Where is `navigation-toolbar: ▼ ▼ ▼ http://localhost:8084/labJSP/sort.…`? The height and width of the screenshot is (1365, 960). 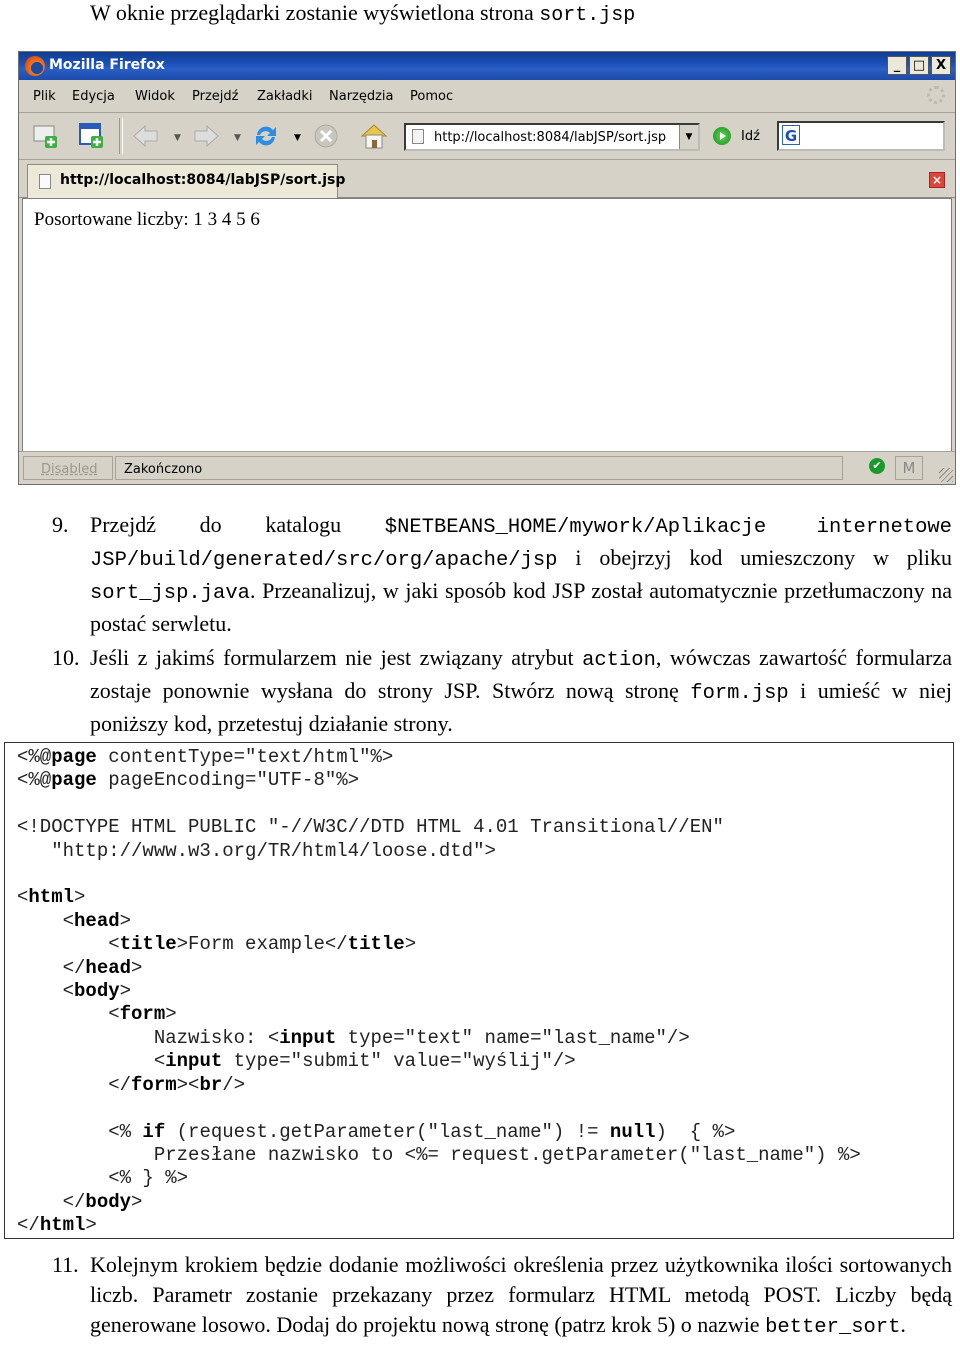
navigation-toolbar: ▼ ▼ ▼ http://localhost:8084/labJSP/sort.… is located at coordinates (487, 136).